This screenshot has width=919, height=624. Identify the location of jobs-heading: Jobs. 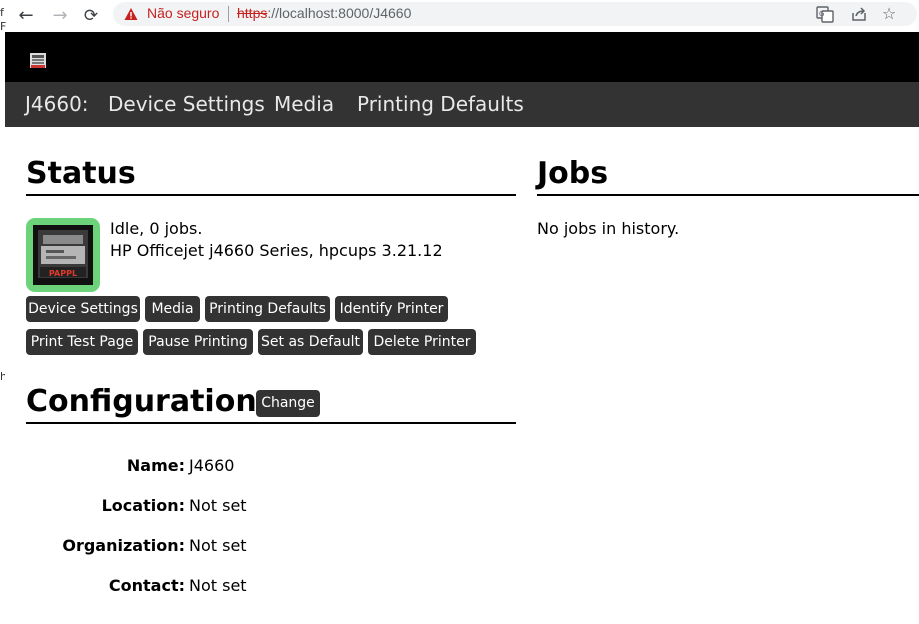
(573, 173).